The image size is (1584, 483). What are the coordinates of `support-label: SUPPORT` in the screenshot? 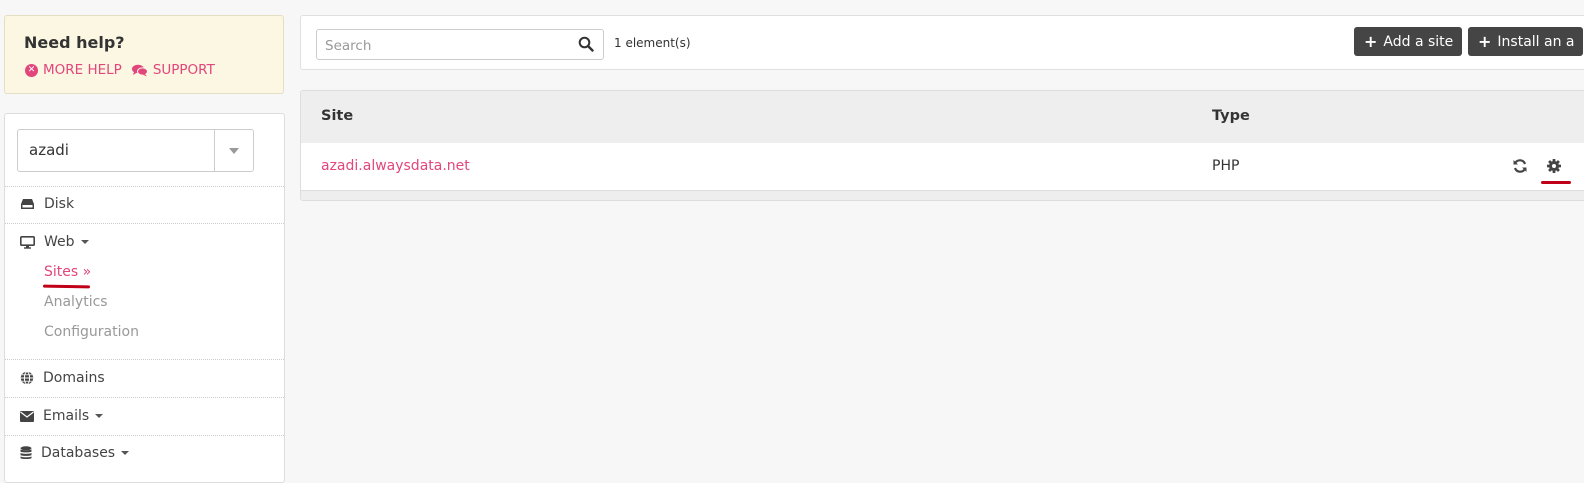 It's located at (183, 70).